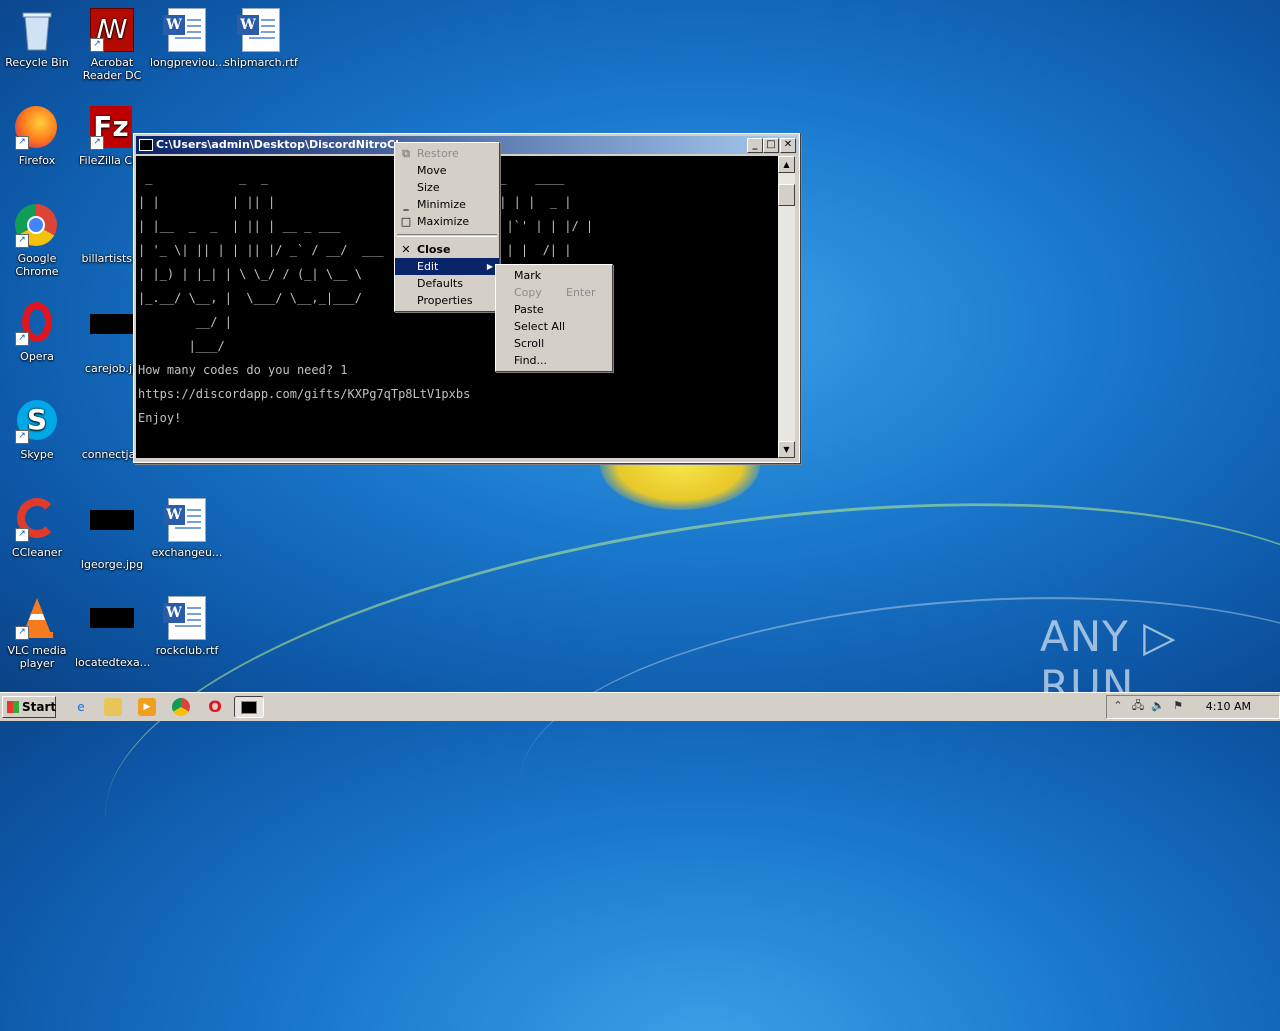  What do you see at coordinates (786, 449) in the screenshot?
I see `scroll-down-arrow-icon: ▼` at bounding box center [786, 449].